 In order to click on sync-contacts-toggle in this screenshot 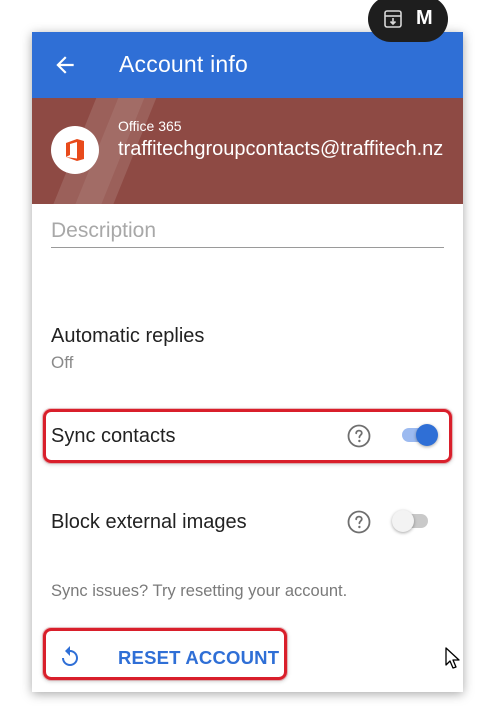, I will do `click(420, 434)`.